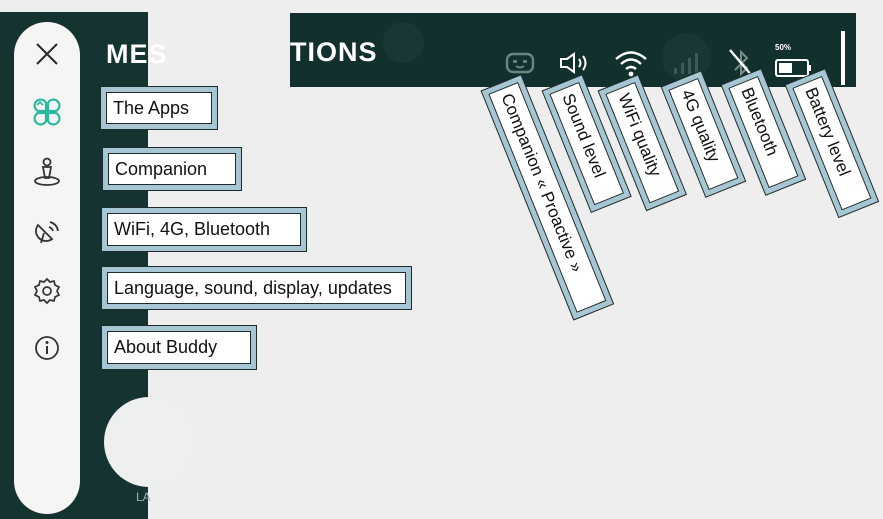 Image resolution: width=883 pixels, height=519 pixels. Describe the element at coordinates (47, 291) in the screenshot. I see `settings-icon` at that location.